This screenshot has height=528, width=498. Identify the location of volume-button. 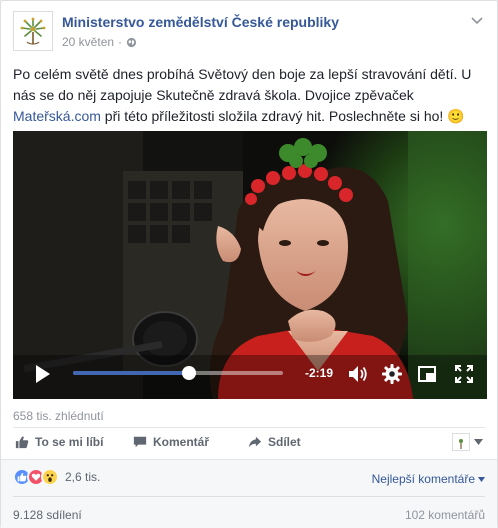
(358, 374).